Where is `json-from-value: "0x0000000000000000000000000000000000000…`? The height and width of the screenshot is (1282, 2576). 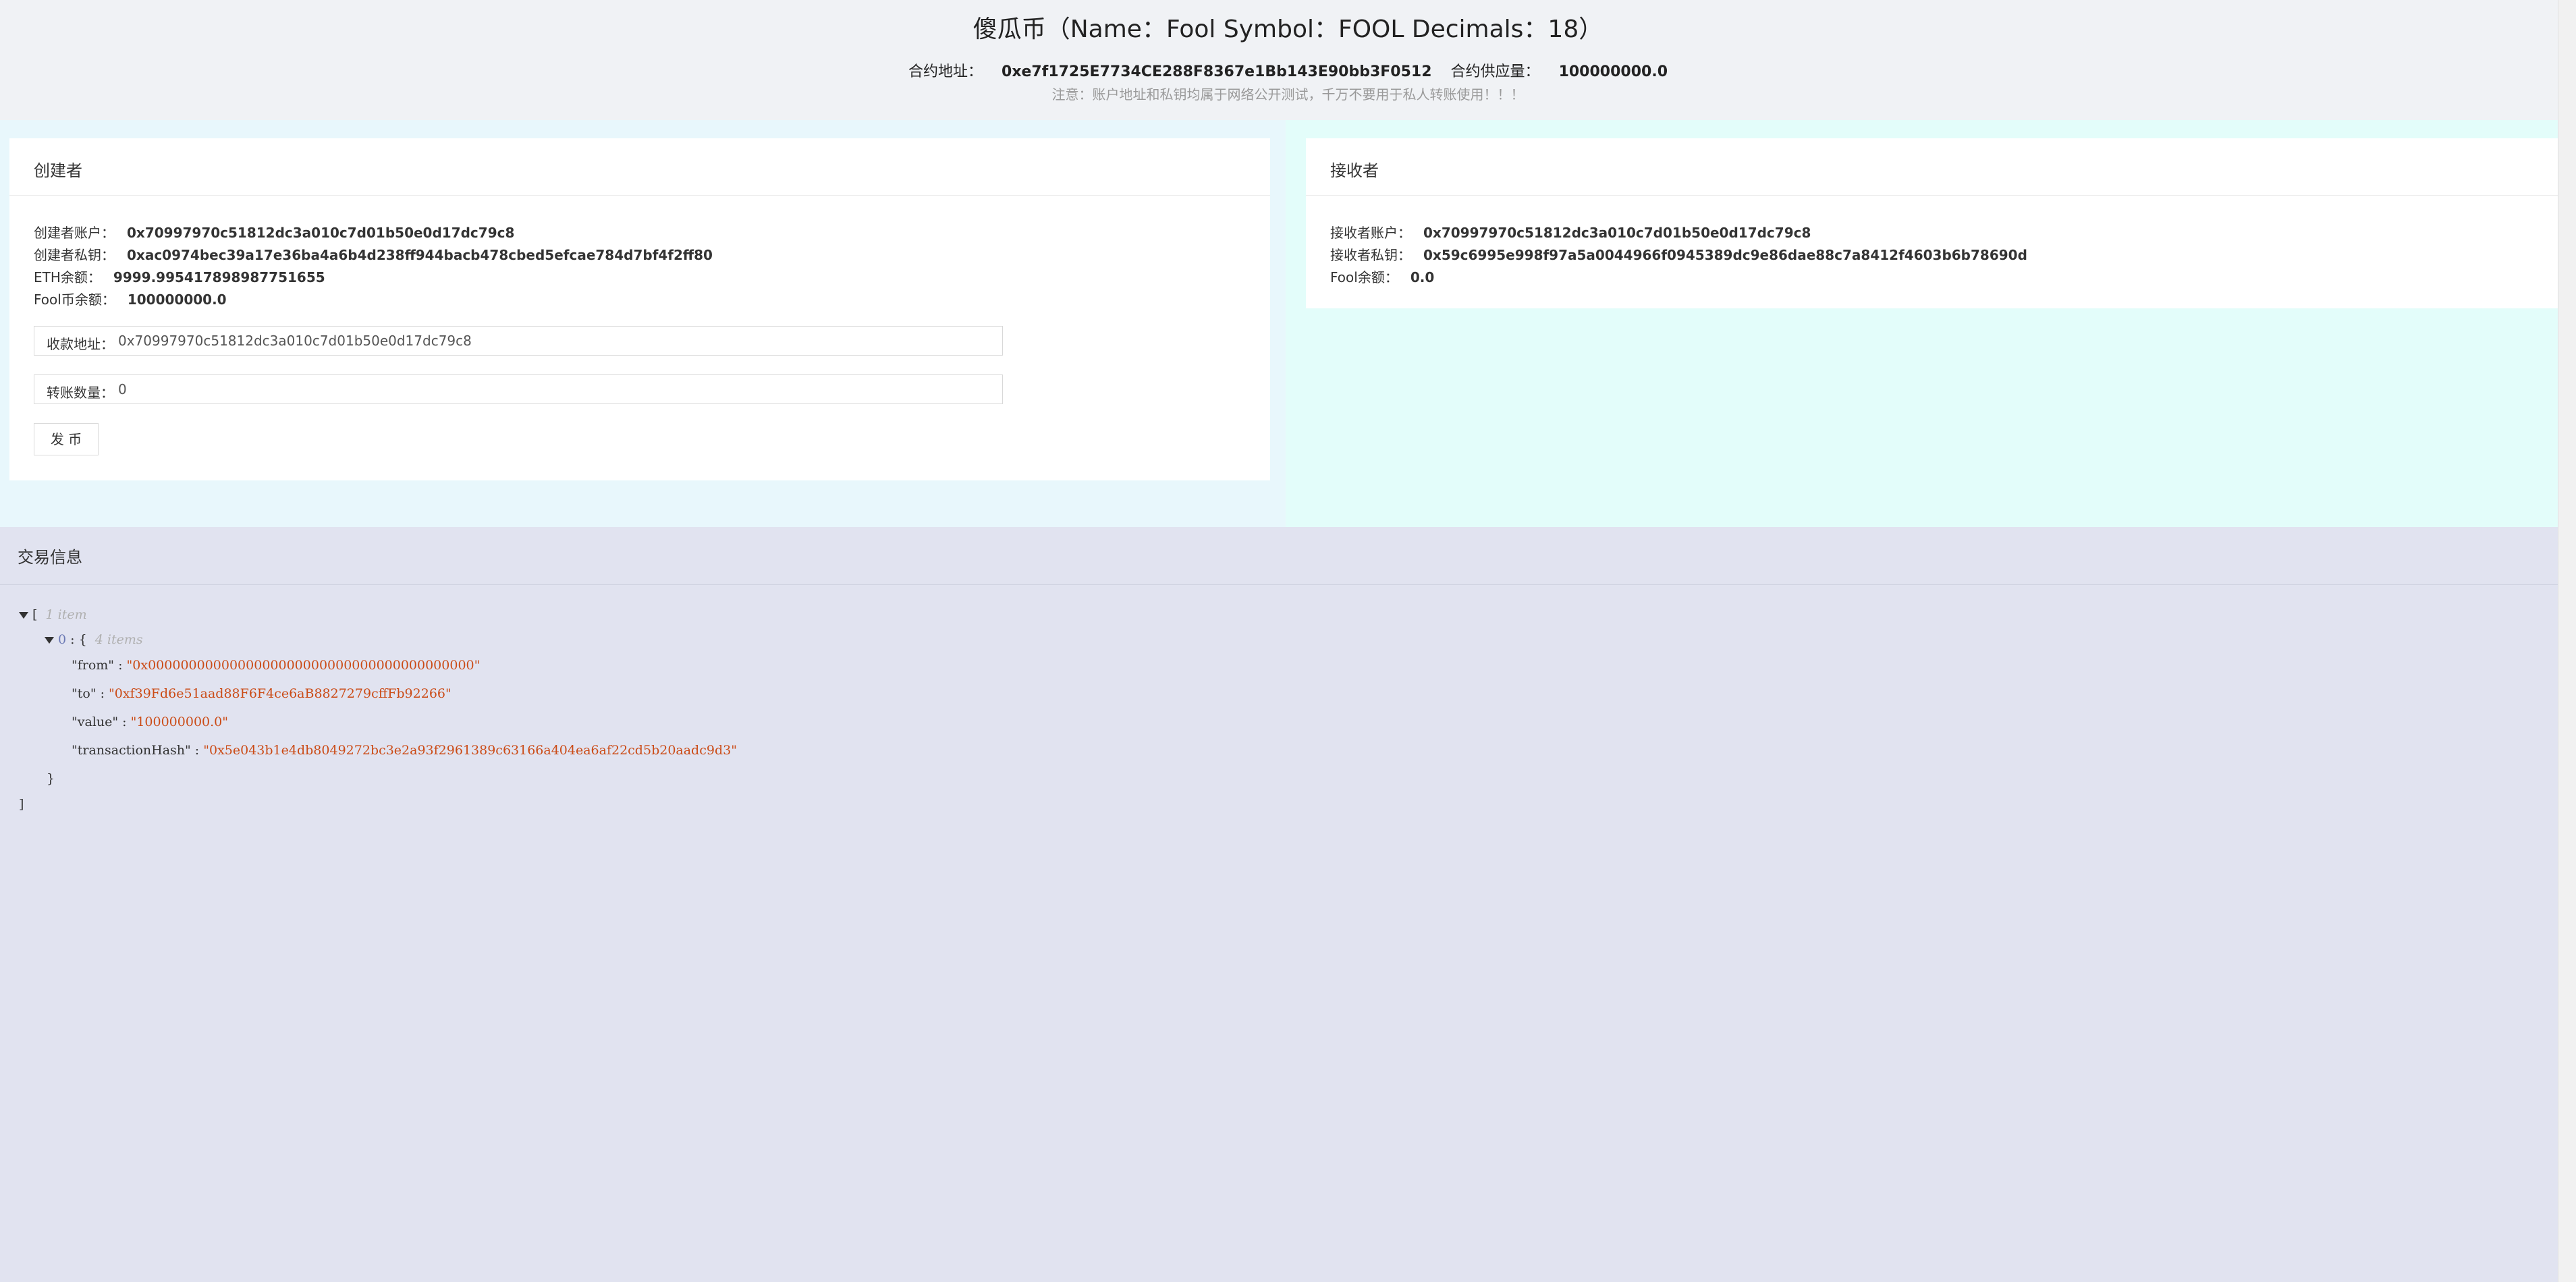 json-from-value: "0x0000000000000000000000000000000000000… is located at coordinates (303, 665).